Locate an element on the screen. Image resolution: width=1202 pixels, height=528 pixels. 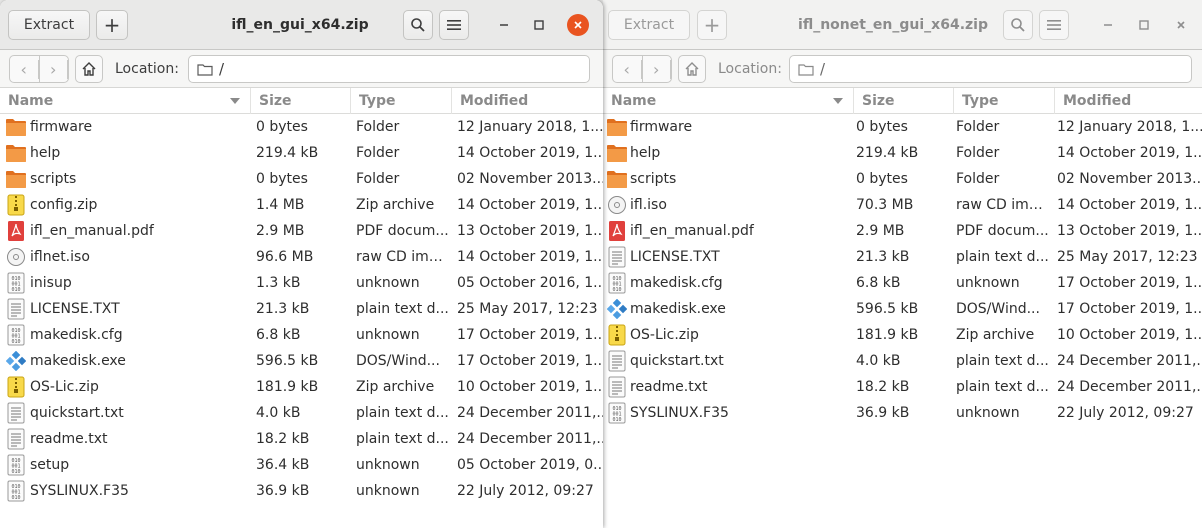
chevron-right-icon: › is located at coordinates (54, 69).